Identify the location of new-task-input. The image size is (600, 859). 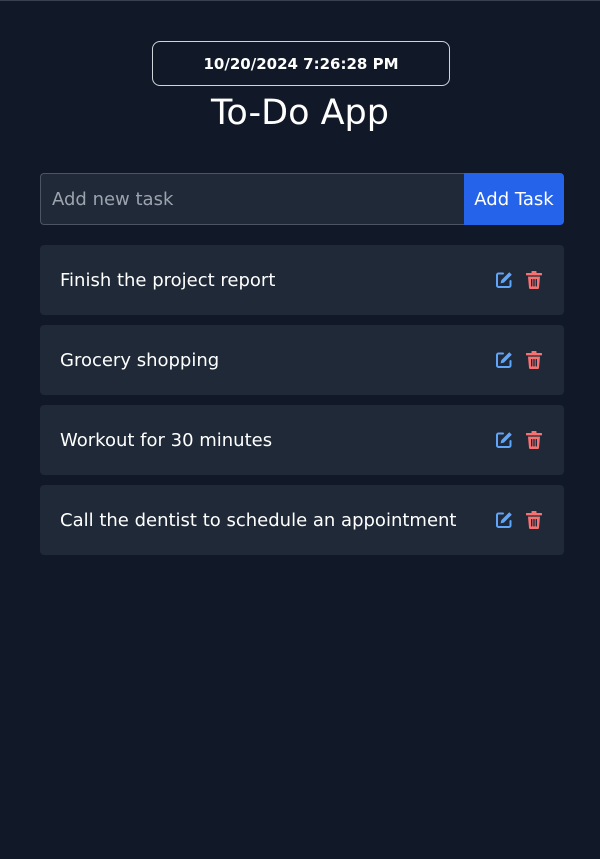
(252, 199).